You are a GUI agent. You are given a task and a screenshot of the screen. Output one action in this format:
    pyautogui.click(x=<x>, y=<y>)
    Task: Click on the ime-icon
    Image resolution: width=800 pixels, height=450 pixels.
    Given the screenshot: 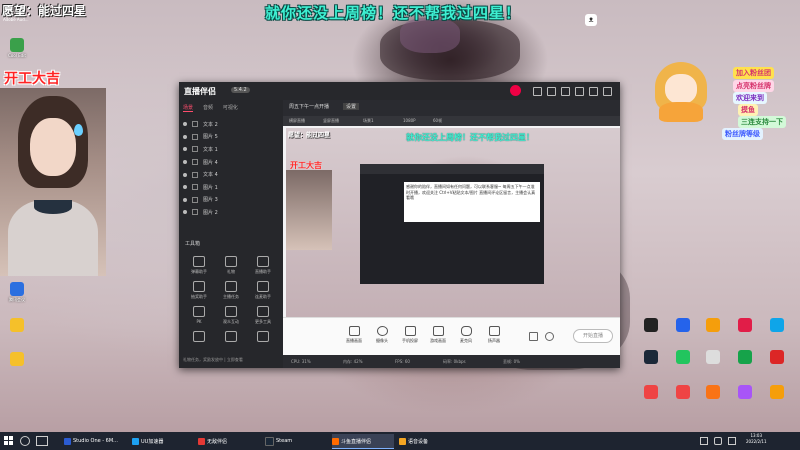 What is the action you would take?
    pyautogui.click(x=732, y=441)
    